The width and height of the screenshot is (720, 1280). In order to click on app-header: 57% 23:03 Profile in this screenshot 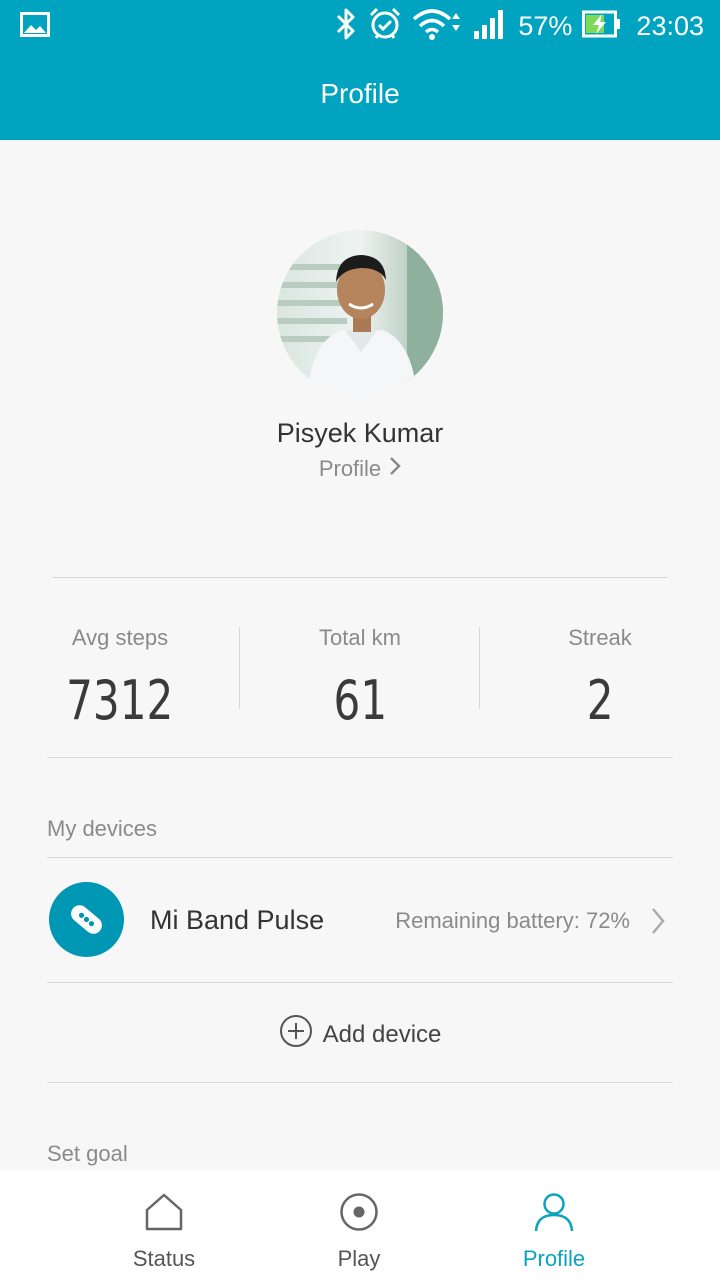, I will do `click(360, 70)`.